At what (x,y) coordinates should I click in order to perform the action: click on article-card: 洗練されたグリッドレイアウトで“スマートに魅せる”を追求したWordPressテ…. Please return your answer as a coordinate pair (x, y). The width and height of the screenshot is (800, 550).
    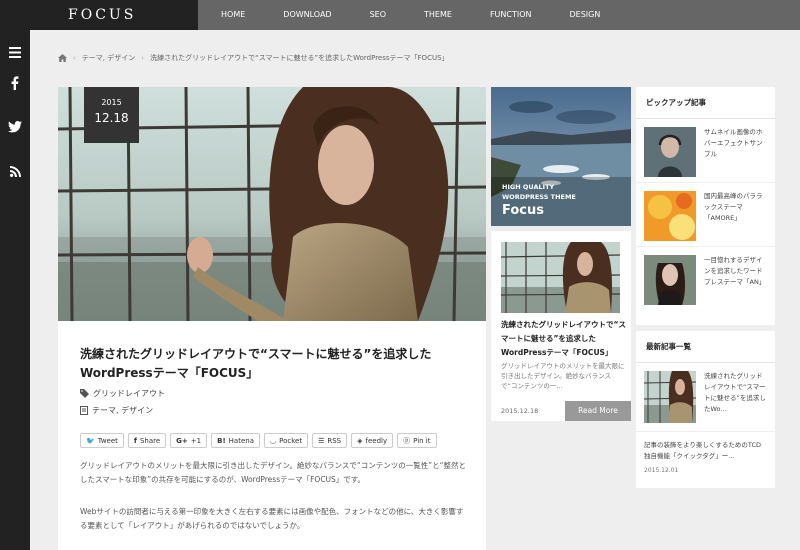
    Looking at the image, I should click on (561, 326).